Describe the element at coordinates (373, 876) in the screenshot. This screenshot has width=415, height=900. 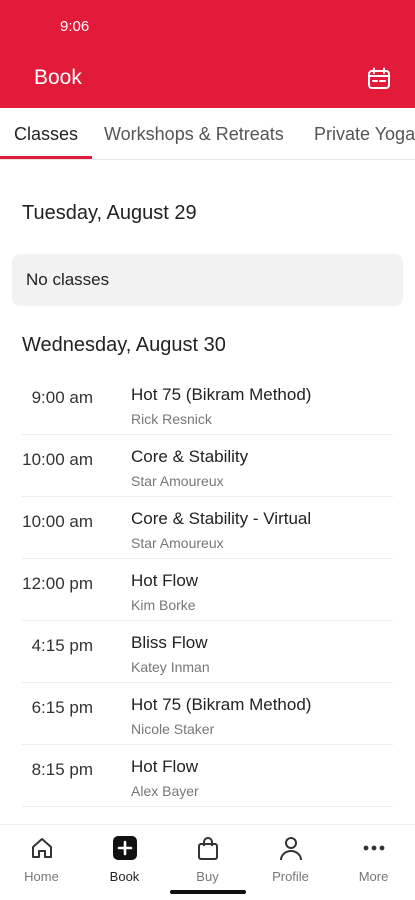
I see `nav-label: More` at that location.